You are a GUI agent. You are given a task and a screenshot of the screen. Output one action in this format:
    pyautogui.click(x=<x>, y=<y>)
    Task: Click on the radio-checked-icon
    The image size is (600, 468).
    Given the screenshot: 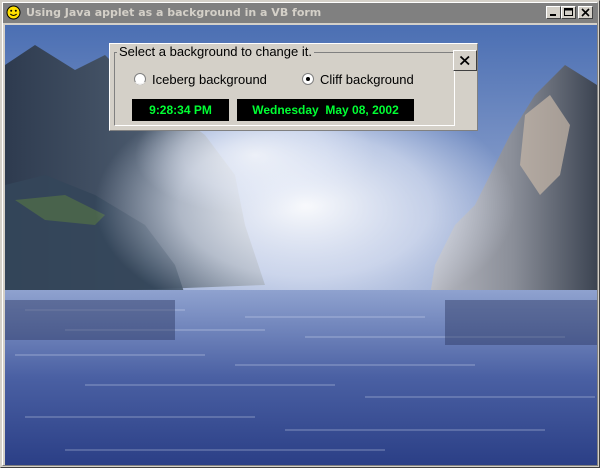 What is the action you would take?
    pyautogui.click(x=308, y=79)
    